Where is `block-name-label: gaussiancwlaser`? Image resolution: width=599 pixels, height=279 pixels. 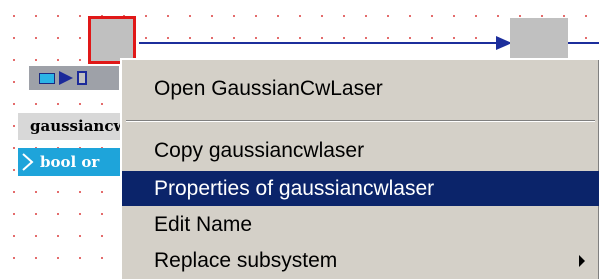
block-name-label: gaussiancwlaser is located at coordinates (69, 126).